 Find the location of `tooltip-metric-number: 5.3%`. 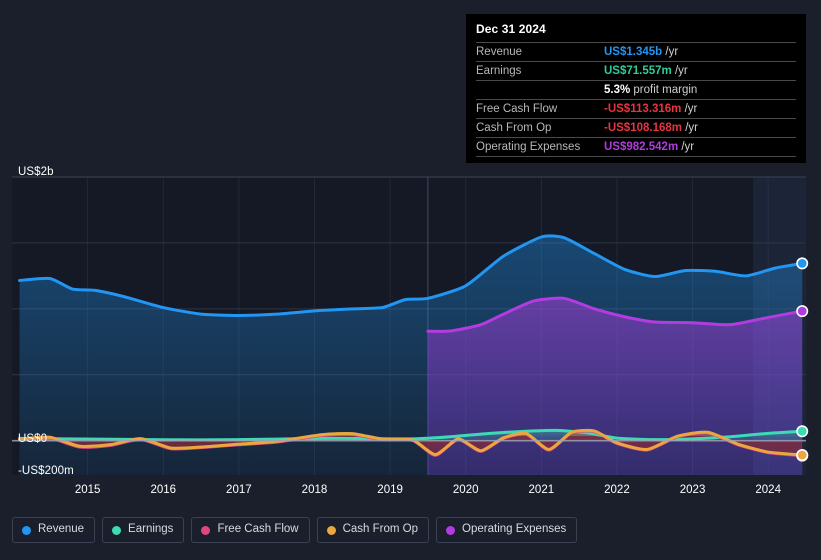

tooltip-metric-number: 5.3% is located at coordinates (617, 90).